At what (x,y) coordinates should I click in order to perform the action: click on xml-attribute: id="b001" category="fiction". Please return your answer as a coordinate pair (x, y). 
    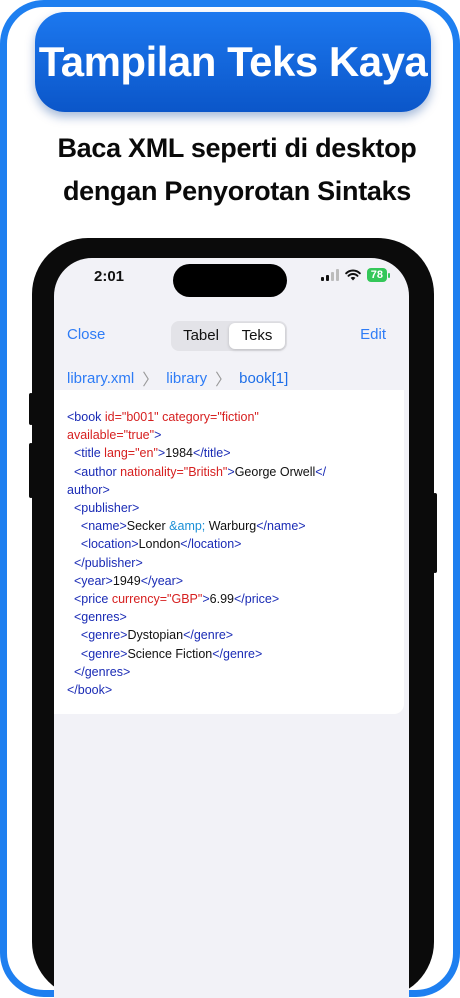
    Looking at the image, I should click on (181, 417).